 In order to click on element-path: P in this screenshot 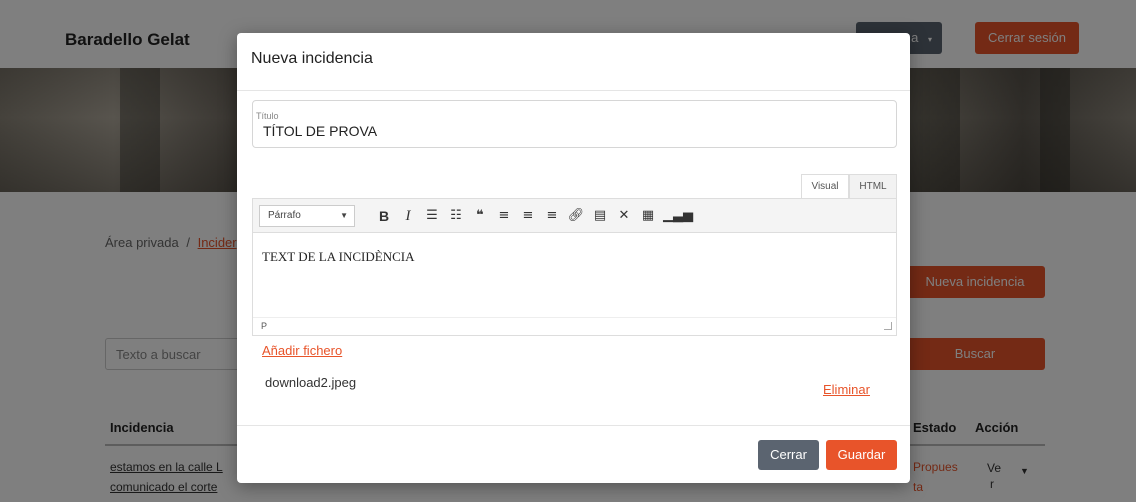, I will do `click(264, 326)`.